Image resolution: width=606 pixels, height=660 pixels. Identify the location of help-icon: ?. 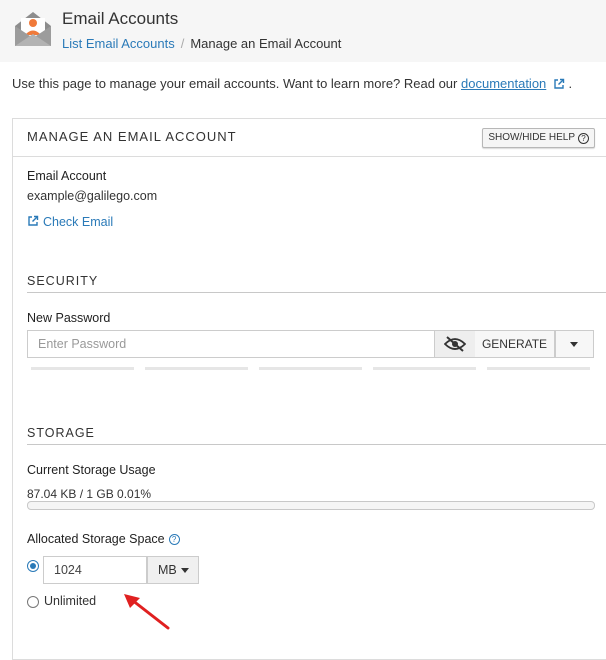
(174, 539).